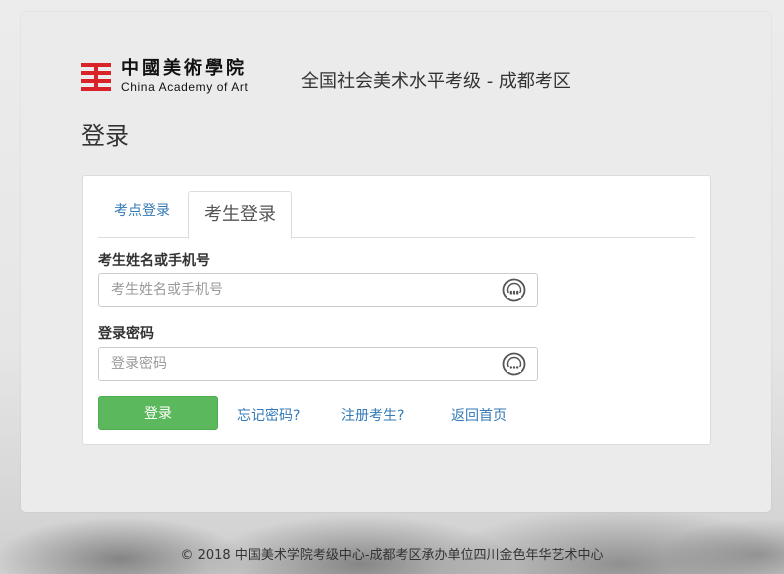  I want to click on username-input, so click(318, 290).